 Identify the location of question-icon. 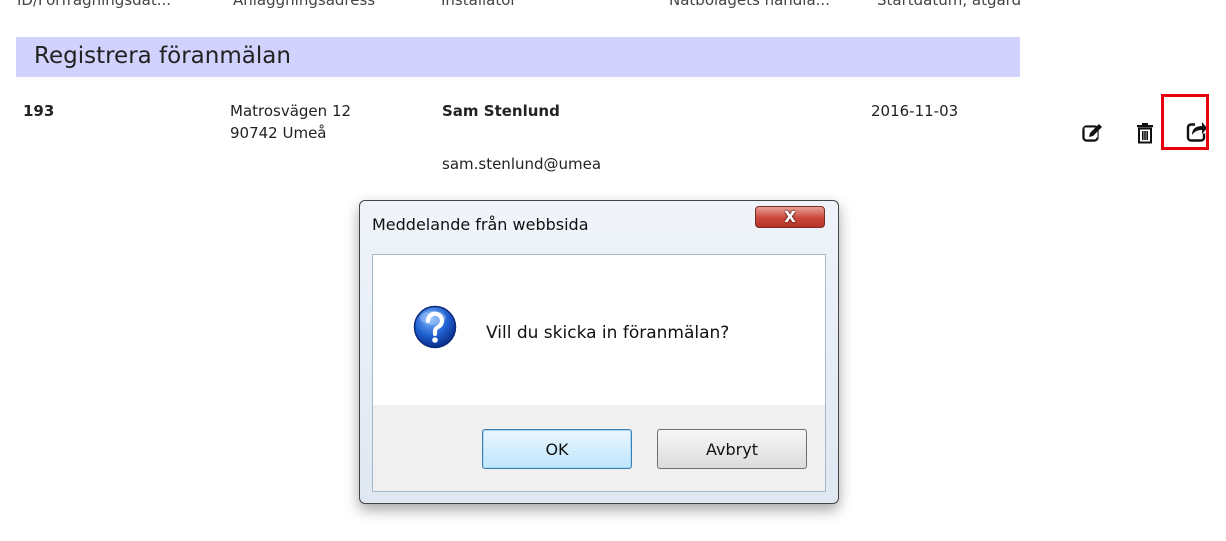
(435, 327).